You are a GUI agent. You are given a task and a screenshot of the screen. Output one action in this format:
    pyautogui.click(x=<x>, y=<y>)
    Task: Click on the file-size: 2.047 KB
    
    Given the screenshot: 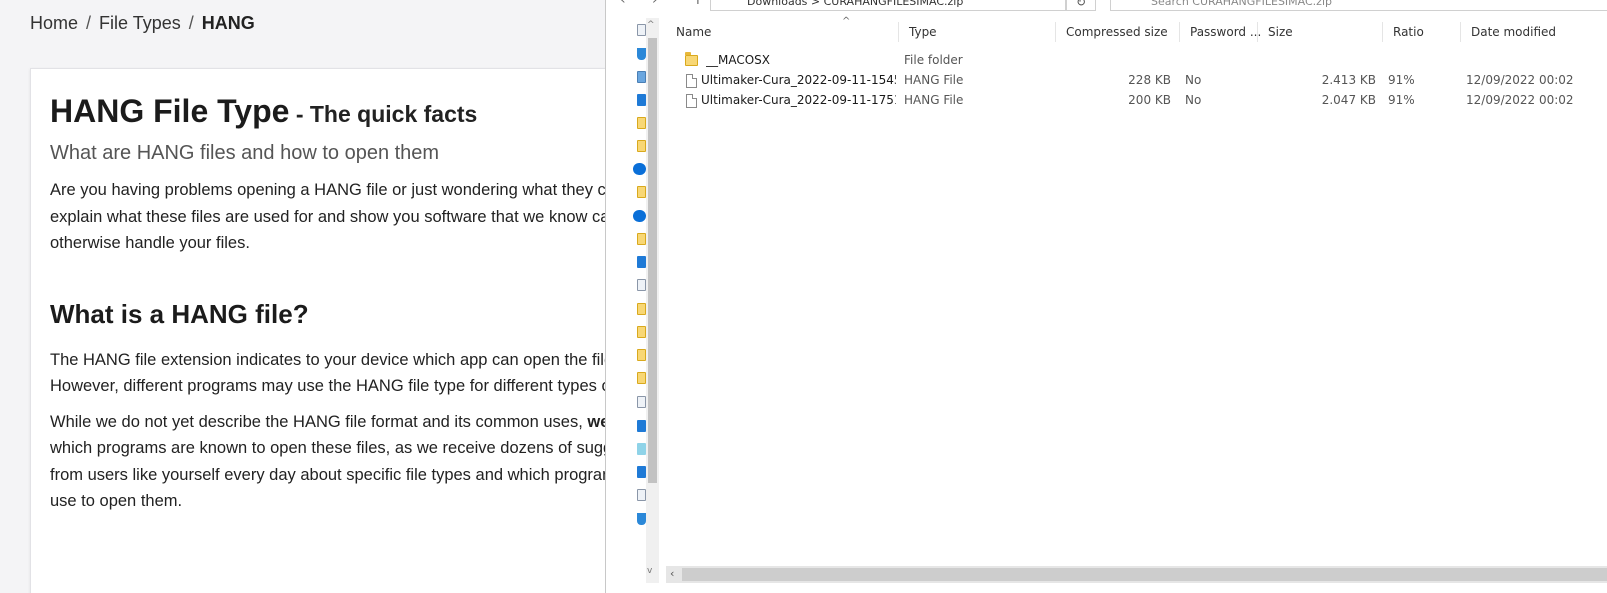 What is the action you would take?
    pyautogui.click(x=1348, y=100)
    